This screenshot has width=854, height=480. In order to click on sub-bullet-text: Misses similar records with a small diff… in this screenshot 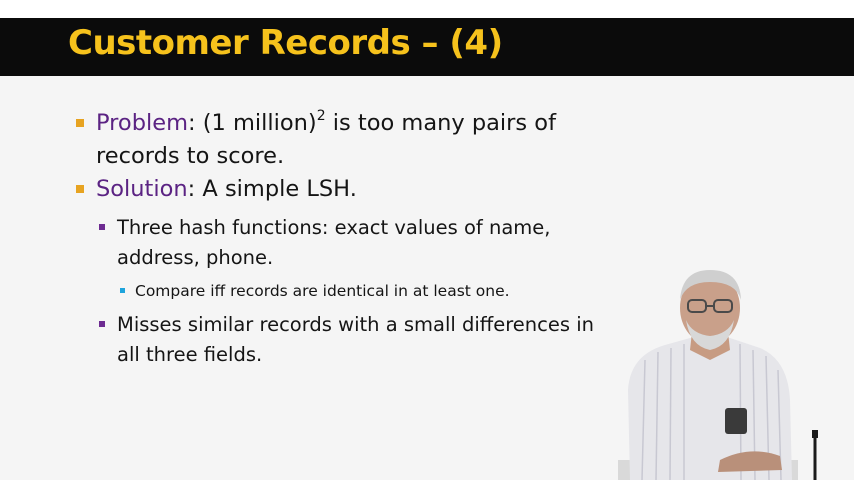, I will do `click(356, 339)`.